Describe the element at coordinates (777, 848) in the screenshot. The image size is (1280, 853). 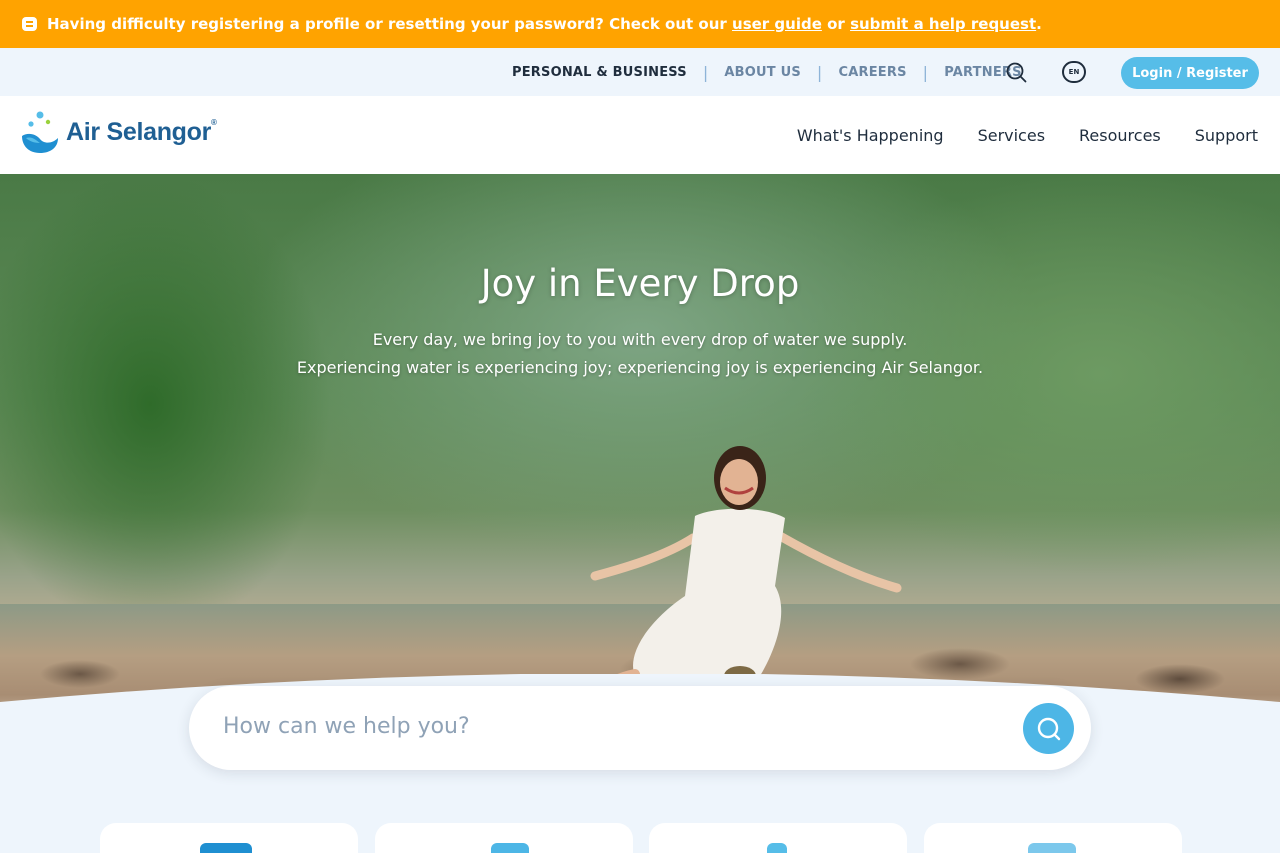
I see `water-bottle-icon` at that location.